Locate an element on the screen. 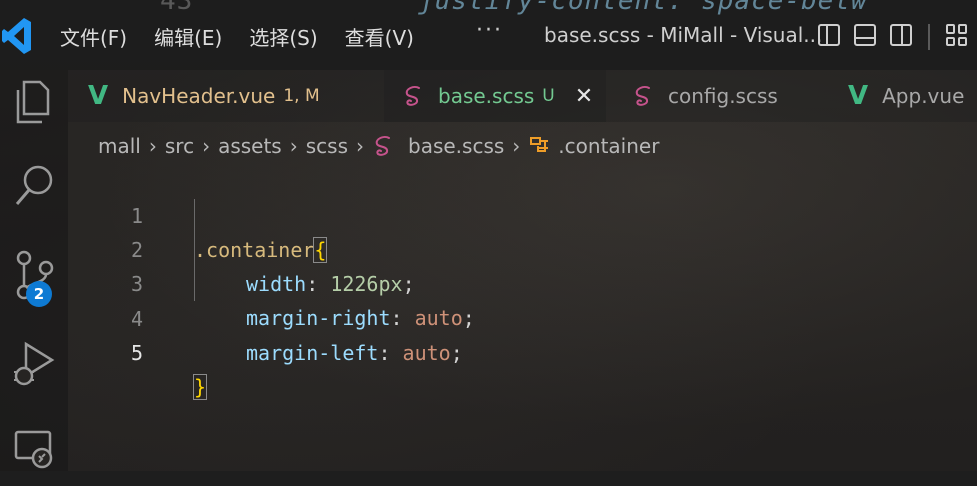 The height and width of the screenshot is (486, 977). breadcrumb-base-scss: base.scss is located at coordinates (456, 146).